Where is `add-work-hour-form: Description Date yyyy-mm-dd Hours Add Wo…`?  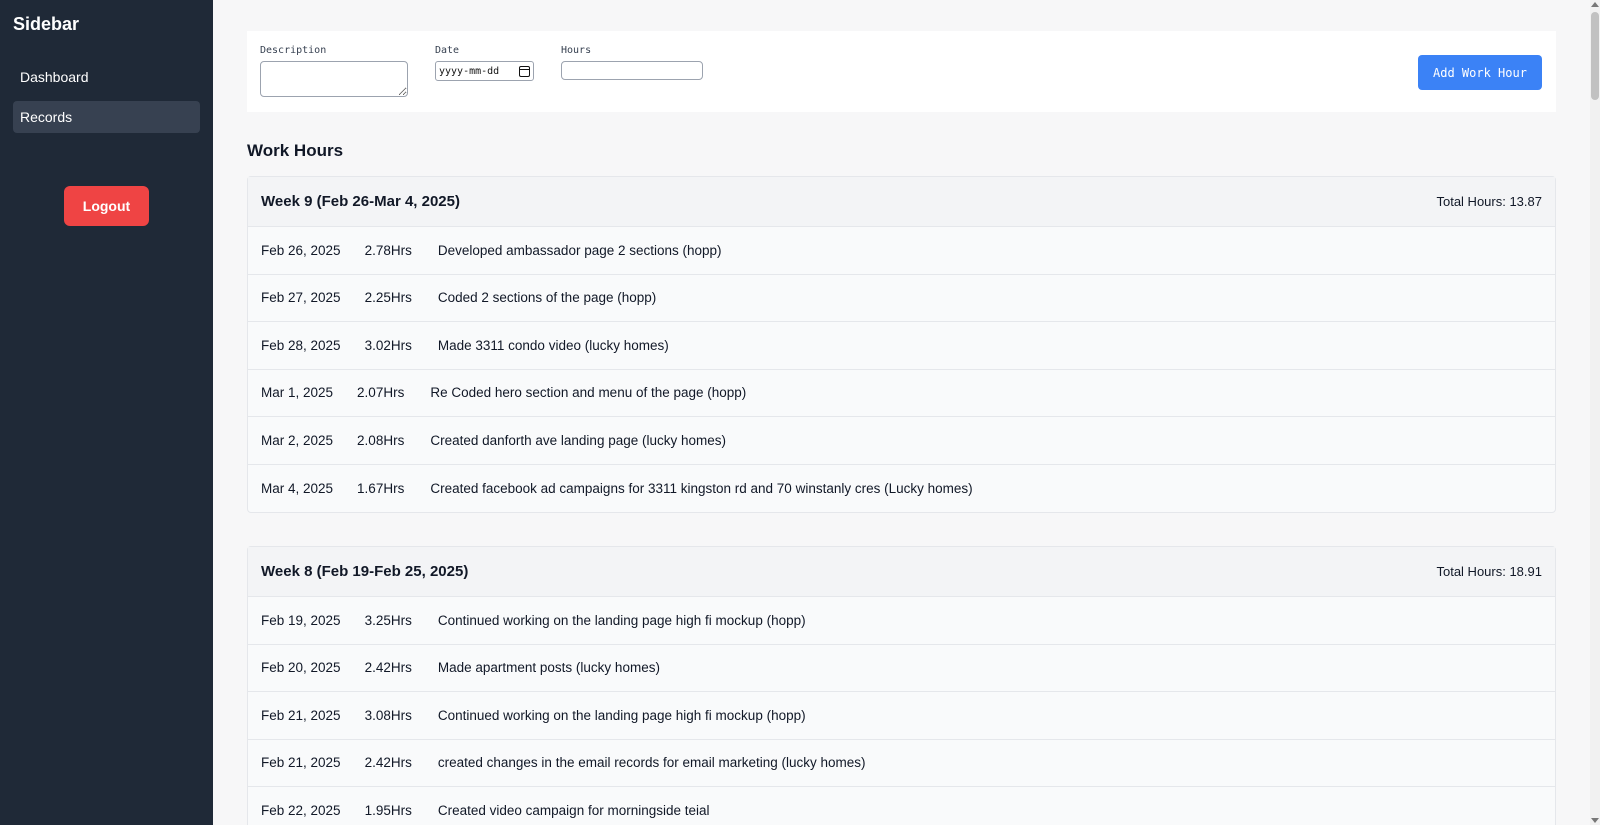 add-work-hour-form: Description Date yyyy-mm-dd Hours Add Wo… is located at coordinates (901, 71).